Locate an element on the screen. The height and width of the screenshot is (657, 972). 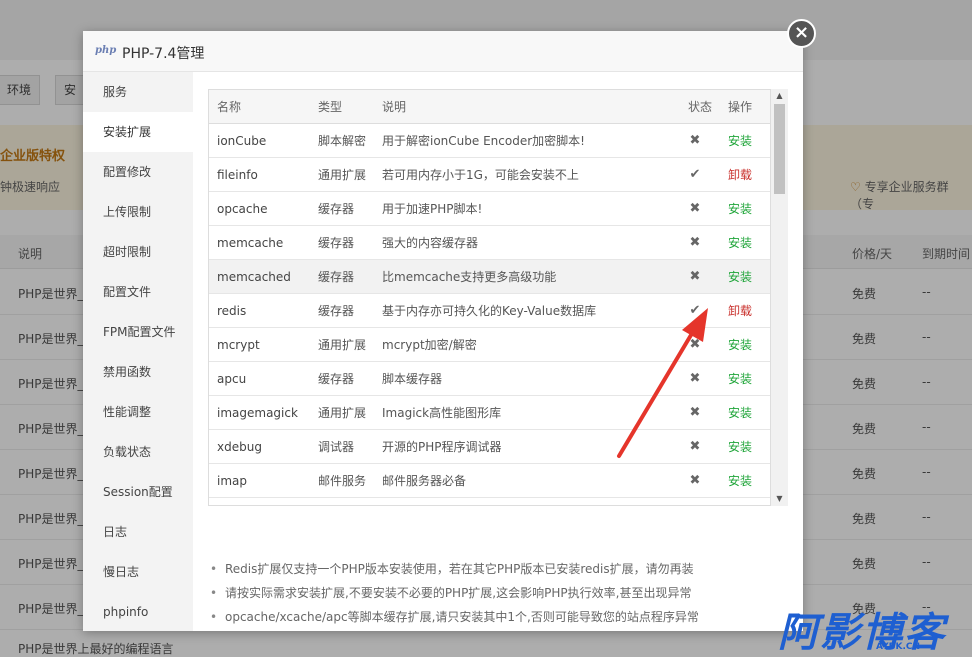
ext-name: mcrypt is located at coordinates (238, 345).